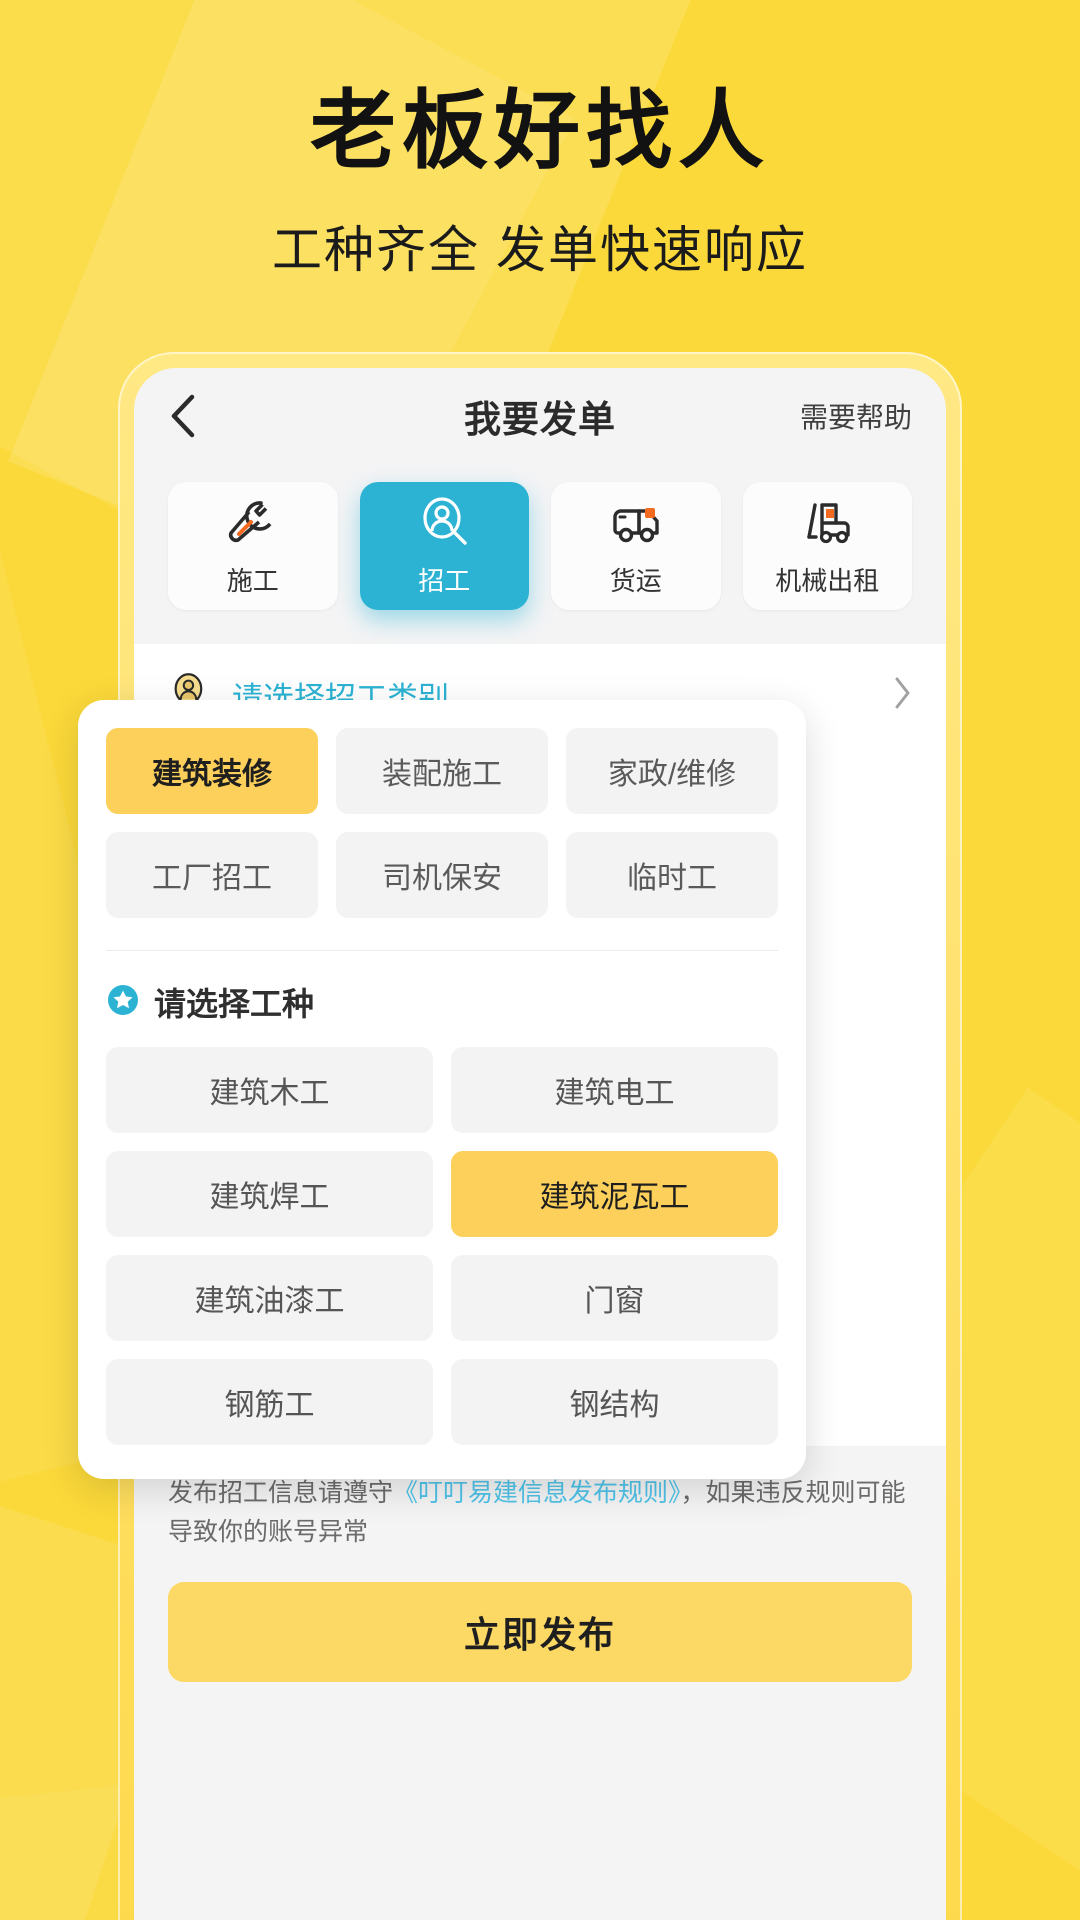 Image resolution: width=1080 pixels, height=1920 pixels. I want to click on job-chip: 建筑电工, so click(614, 1090).